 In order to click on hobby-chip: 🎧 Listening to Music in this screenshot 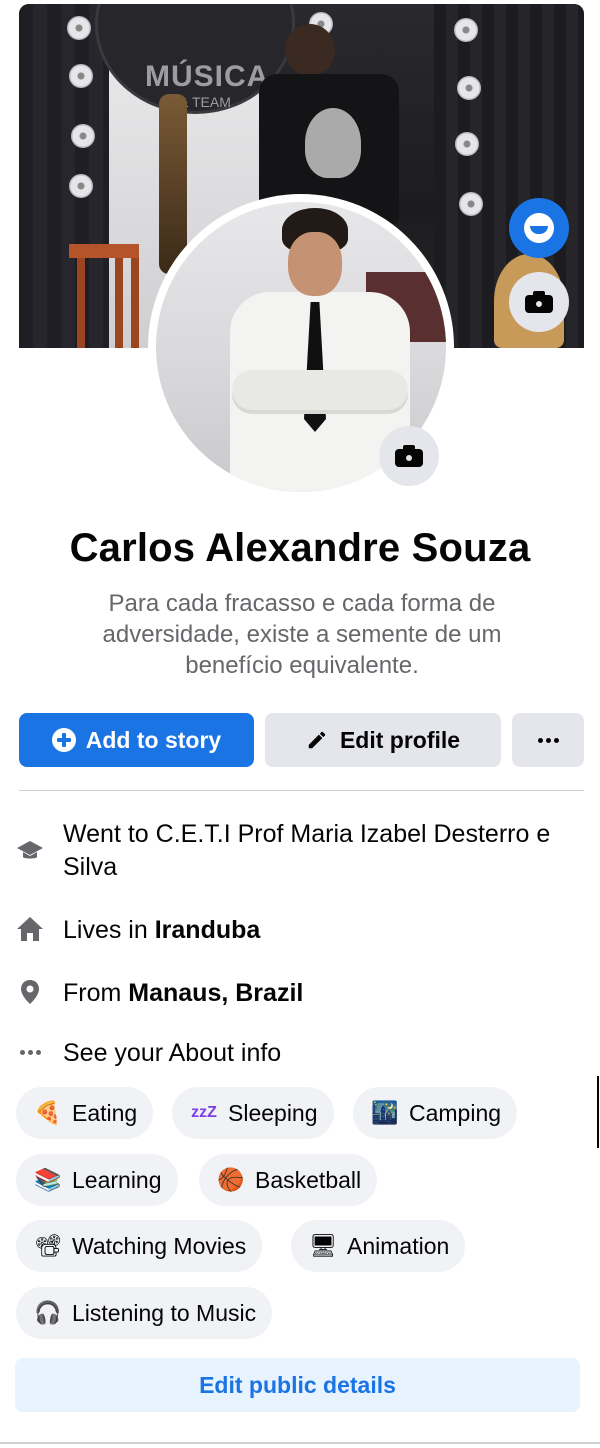, I will do `click(144, 1313)`.